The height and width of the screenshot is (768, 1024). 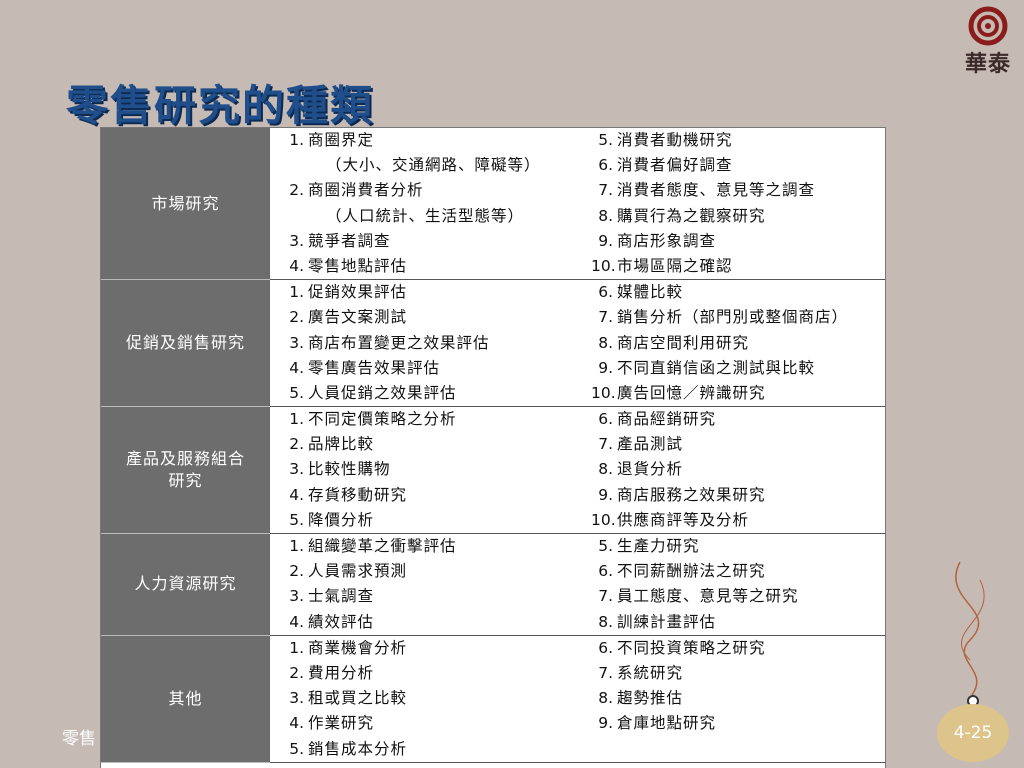 What do you see at coordinates (682, 494) in the screenshot?
I see `list-item: 9. 商店服務之效果研究` at bounding box center [682, 494].